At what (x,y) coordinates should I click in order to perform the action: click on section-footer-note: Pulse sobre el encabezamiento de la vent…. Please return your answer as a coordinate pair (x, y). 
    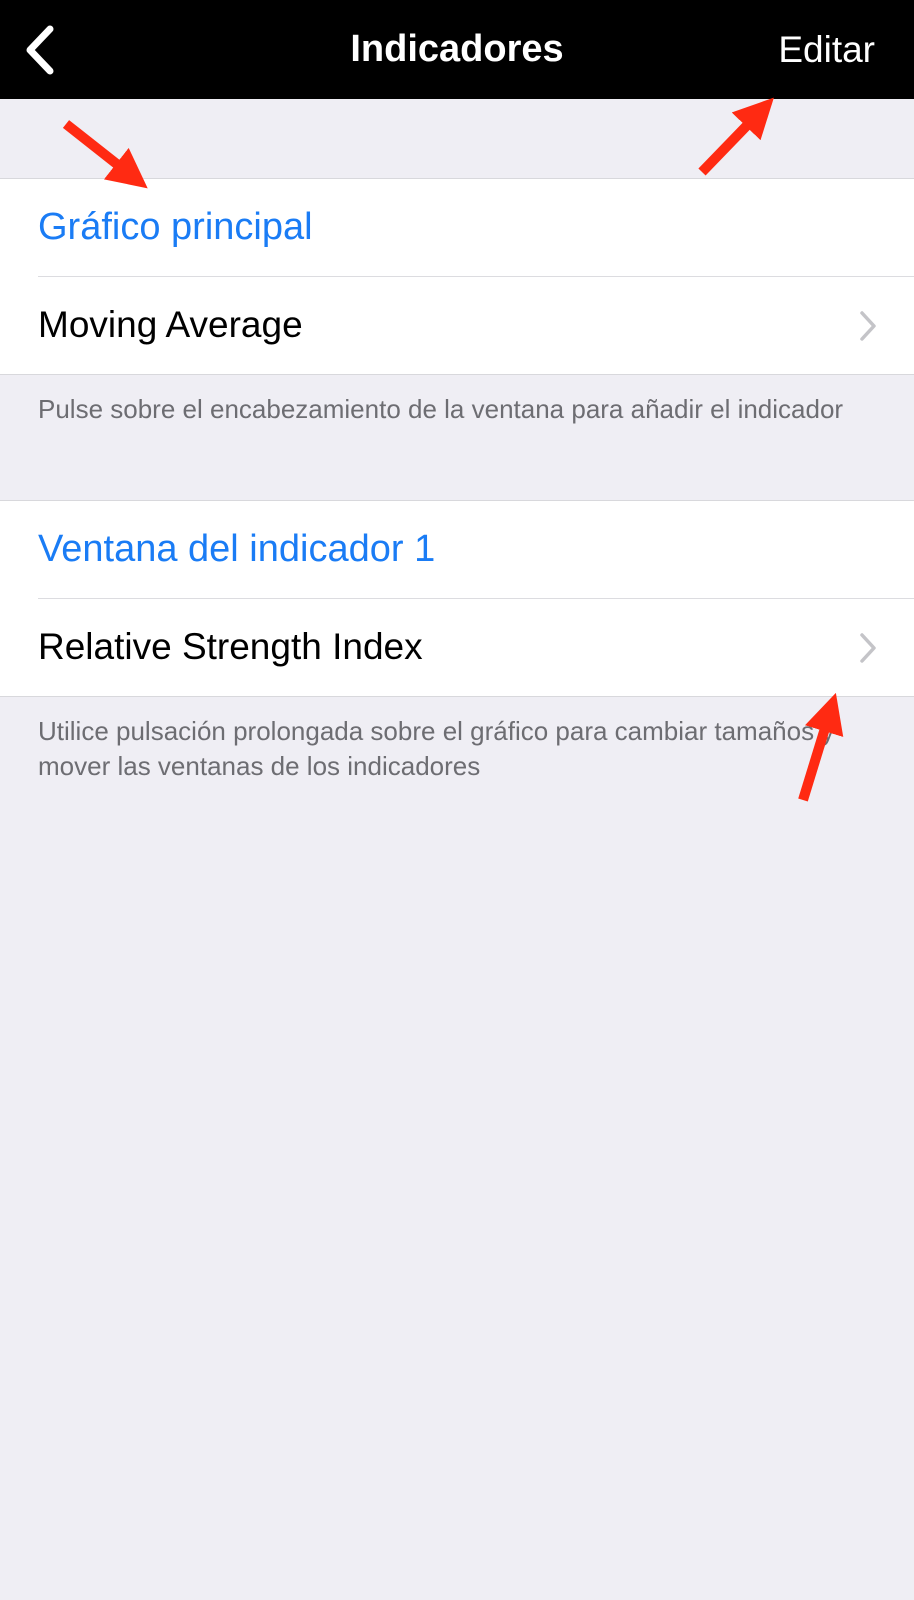
    Looking at the image, I should click on (441, 409).